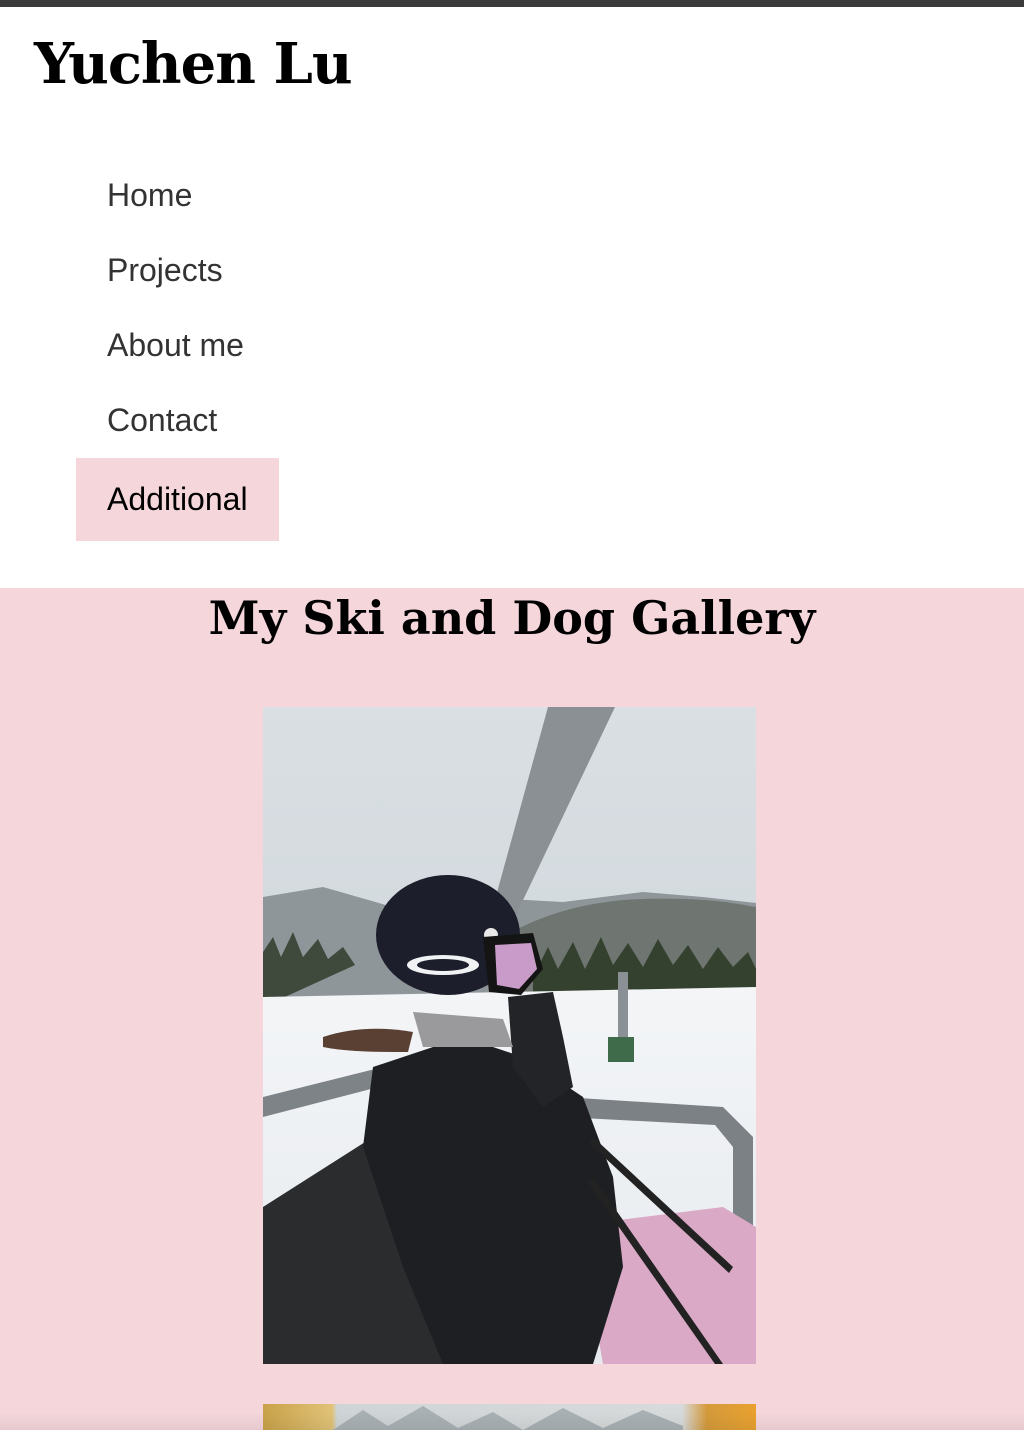 This screenshot has width=1024, height=1430. What do you see at coordinates (193, 64) in the screenshot?
I see `site-title: Yuchen Lu` at bounding box center [193, 64].